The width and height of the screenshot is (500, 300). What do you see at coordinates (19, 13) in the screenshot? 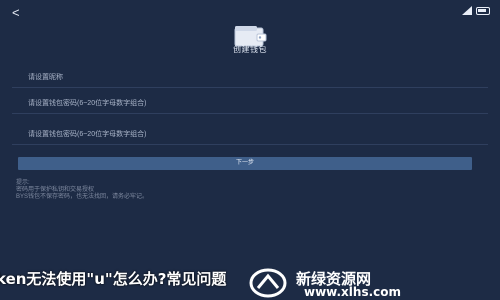
I see `back-icon: <` at bounding box center [19, 13].